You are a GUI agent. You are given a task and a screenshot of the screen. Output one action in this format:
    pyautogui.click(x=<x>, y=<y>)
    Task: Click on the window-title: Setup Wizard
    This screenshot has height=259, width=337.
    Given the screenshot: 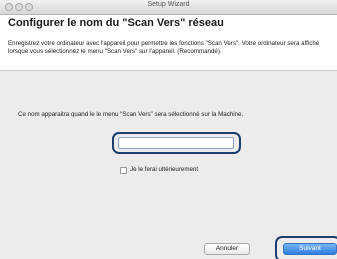 What is the action you would take?
    pyautogui.click(x=168, y=4)
    